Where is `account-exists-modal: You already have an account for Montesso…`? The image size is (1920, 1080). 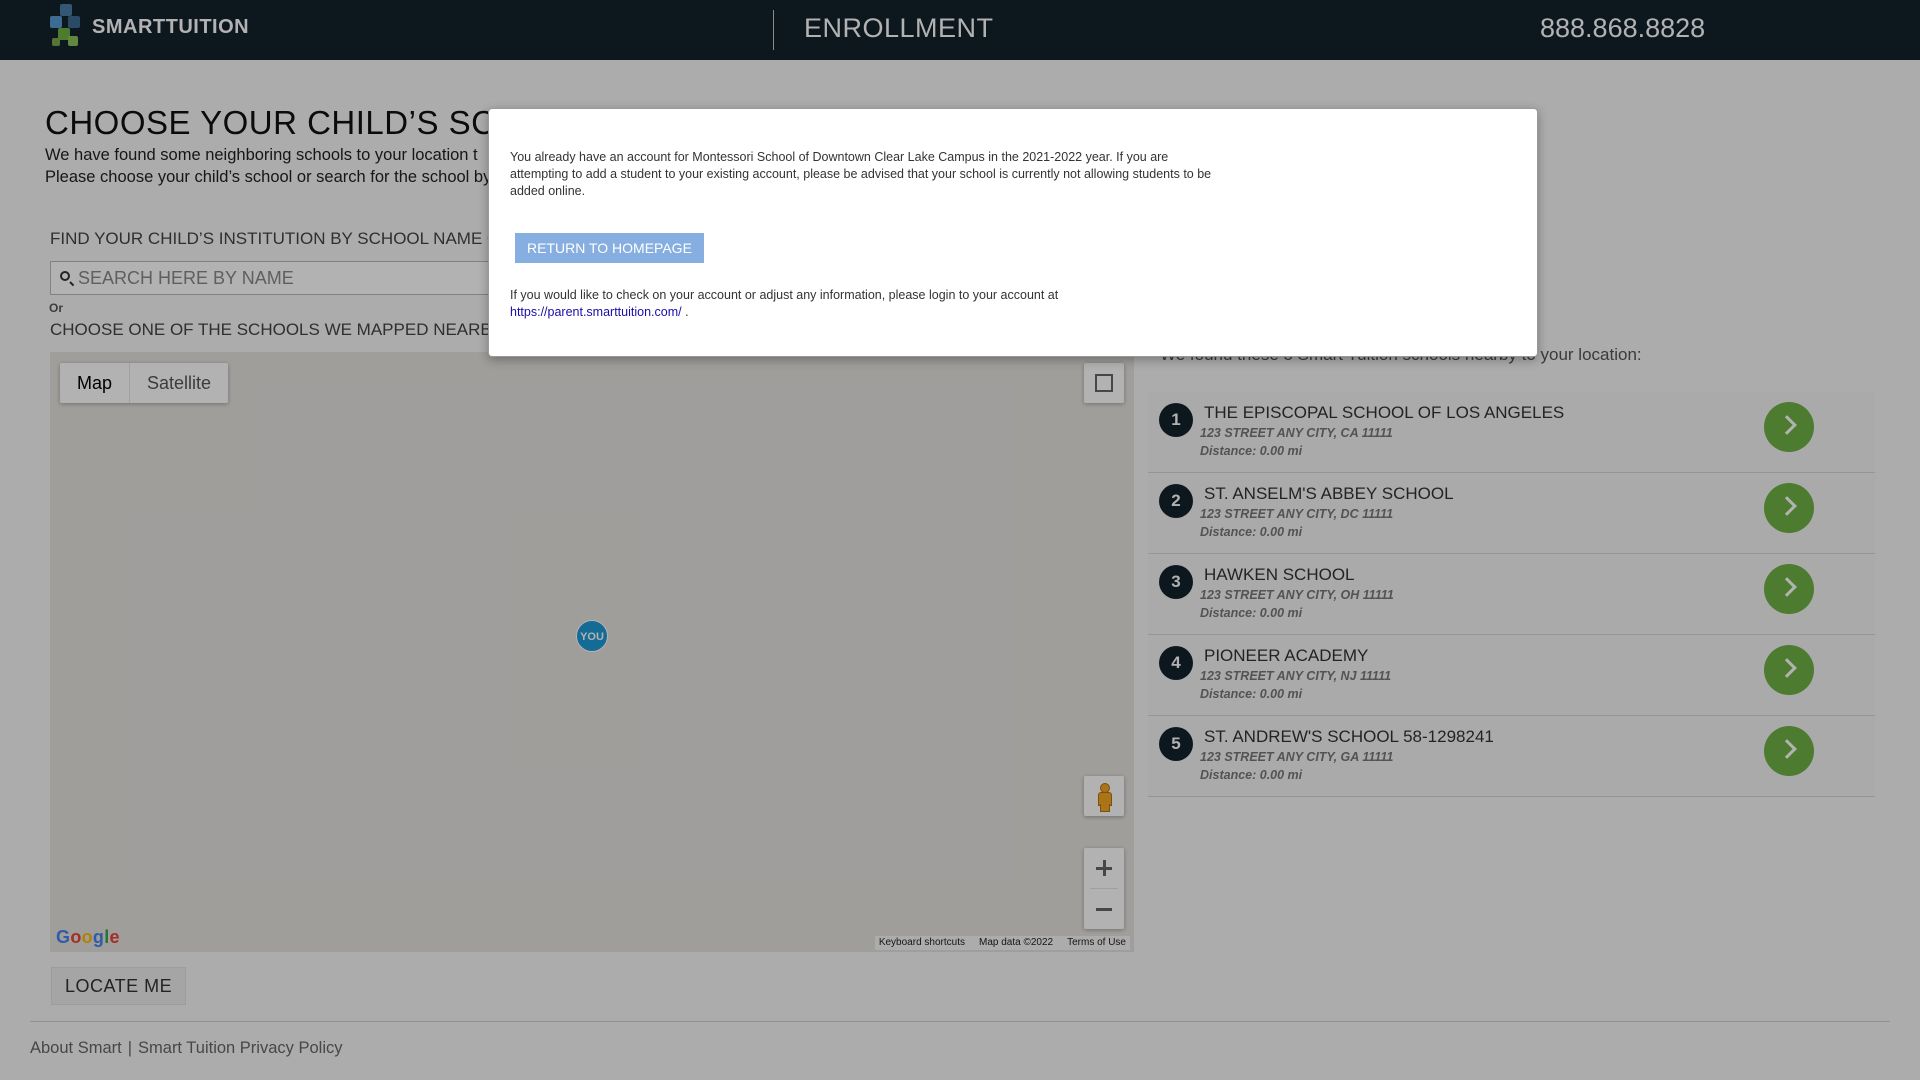 account-exists-modal: You already have an account for Montesso… is located at coordinates (1013, 232).